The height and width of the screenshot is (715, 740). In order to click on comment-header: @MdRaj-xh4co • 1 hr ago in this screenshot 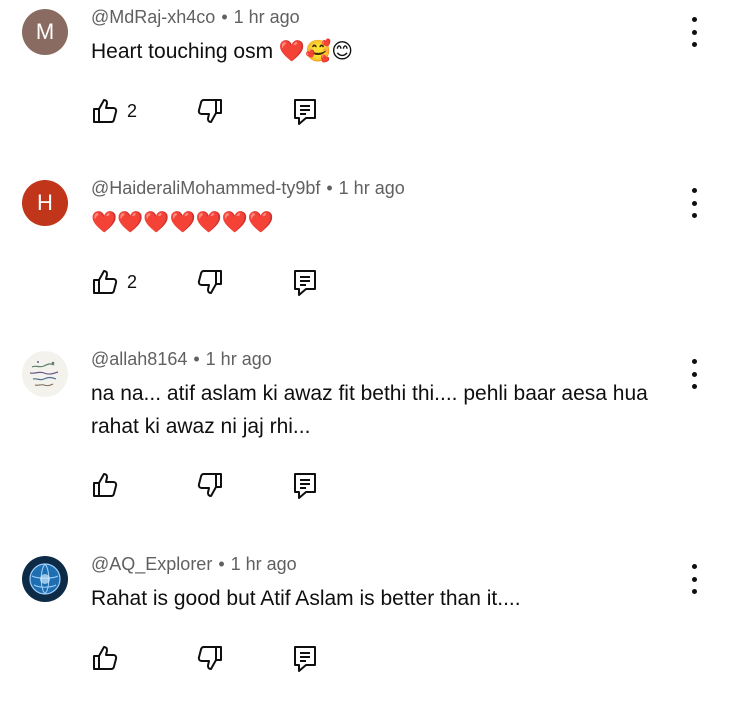, I will do `click(195, 17)`.